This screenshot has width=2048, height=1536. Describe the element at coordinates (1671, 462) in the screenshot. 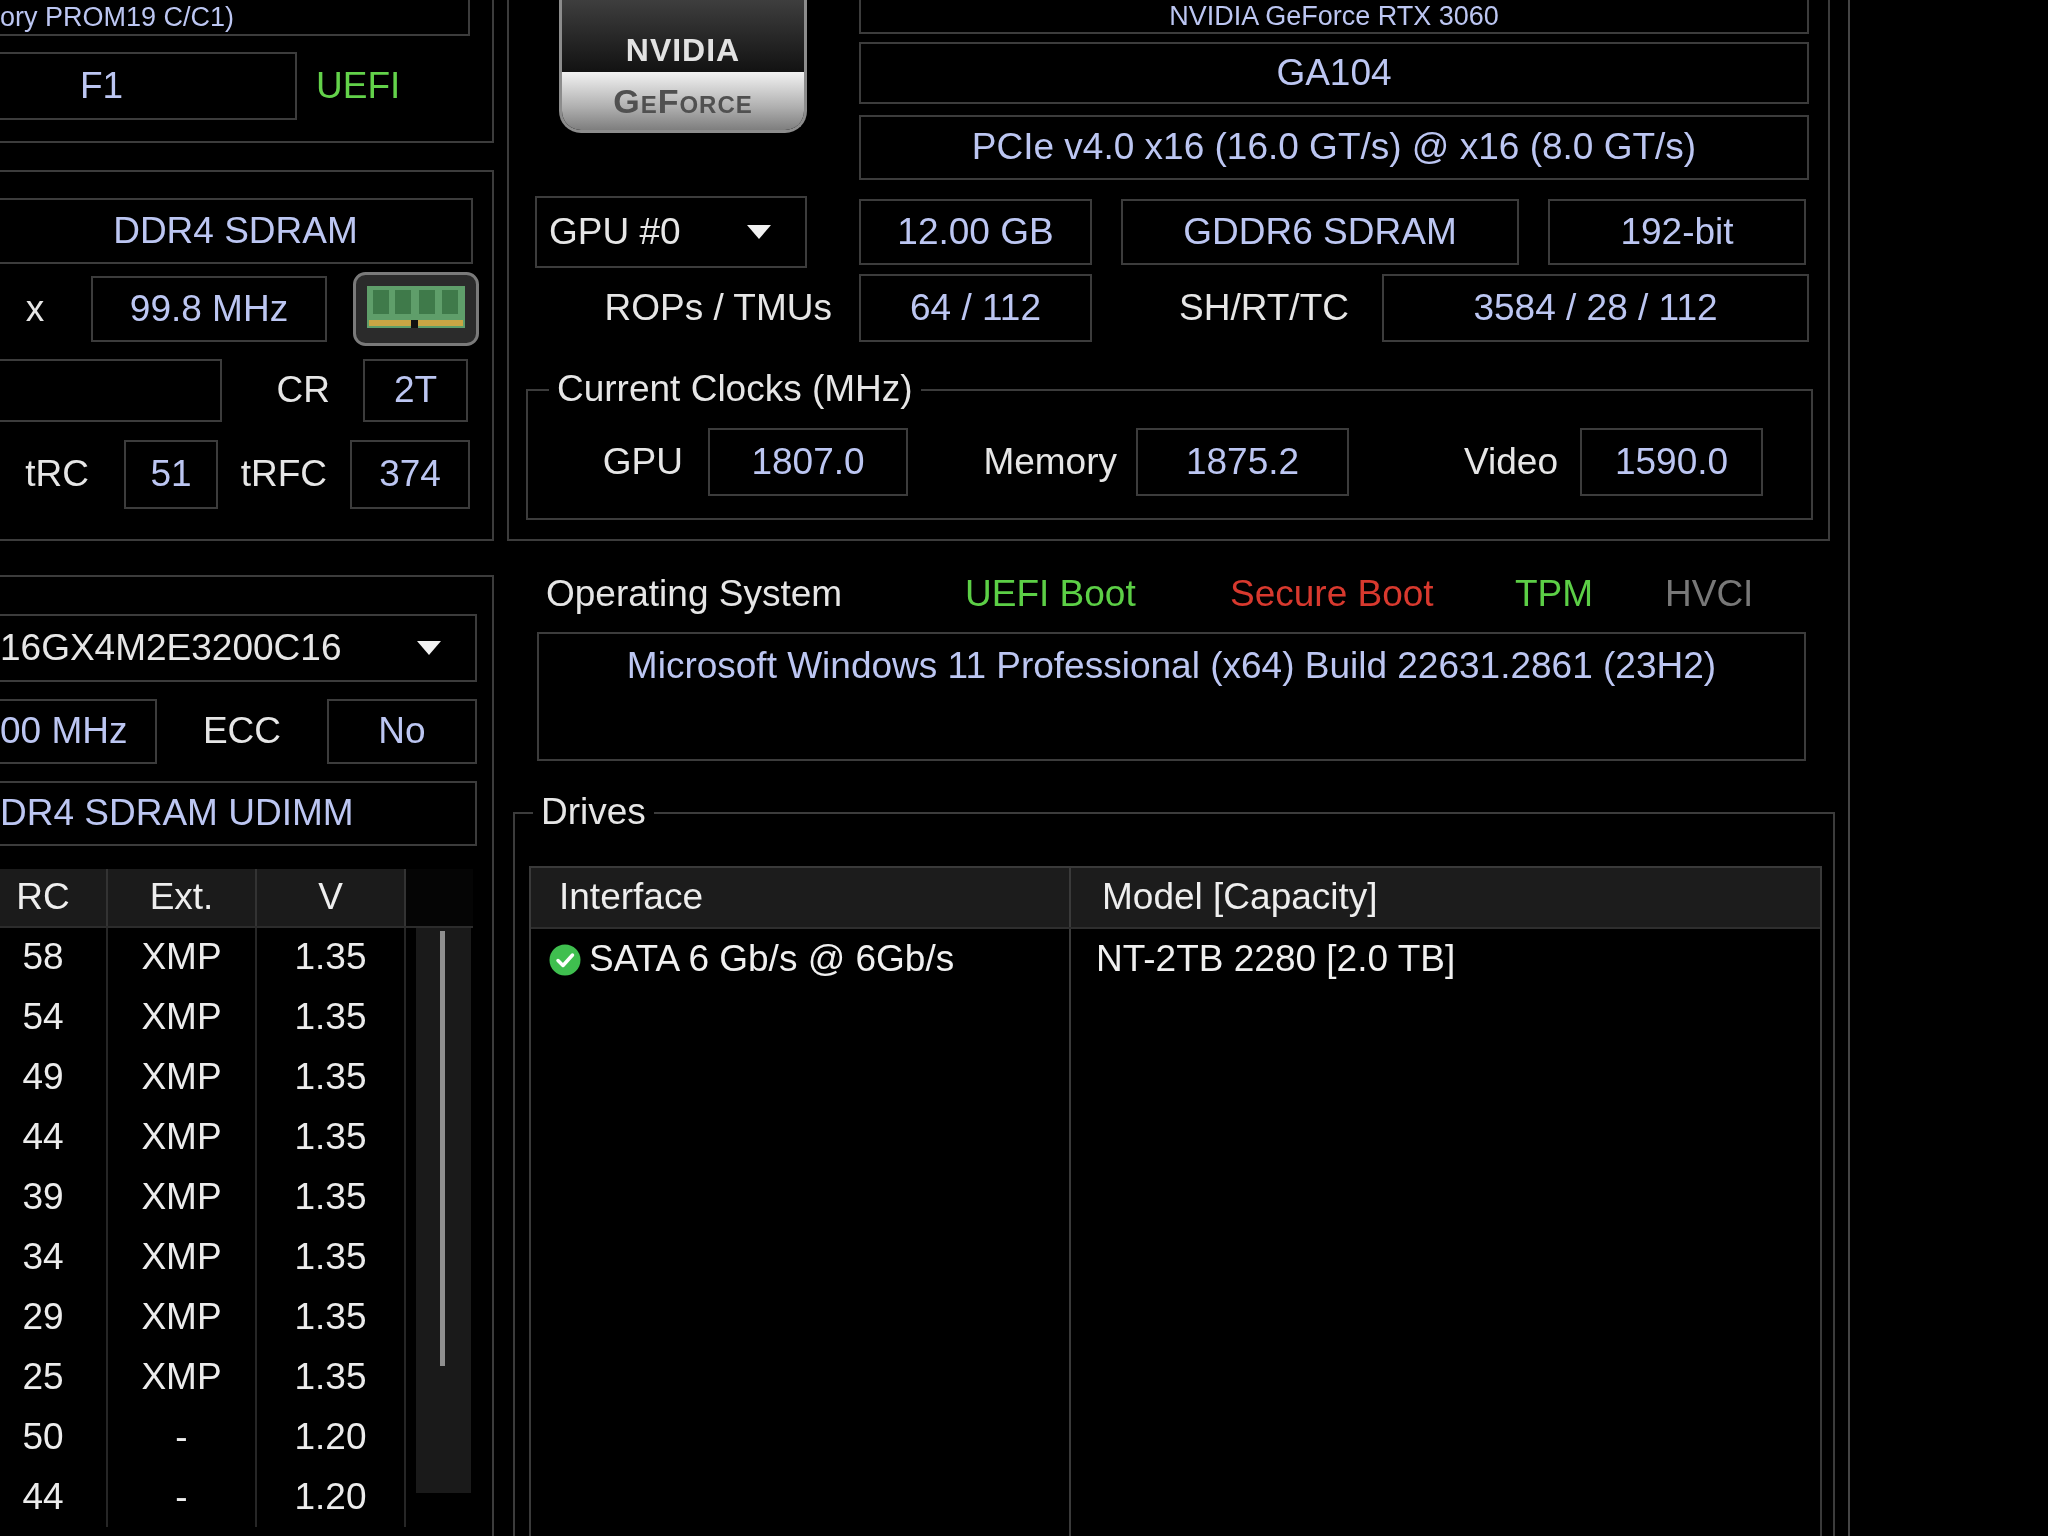

I see `value-field: 1590.0` at that location.